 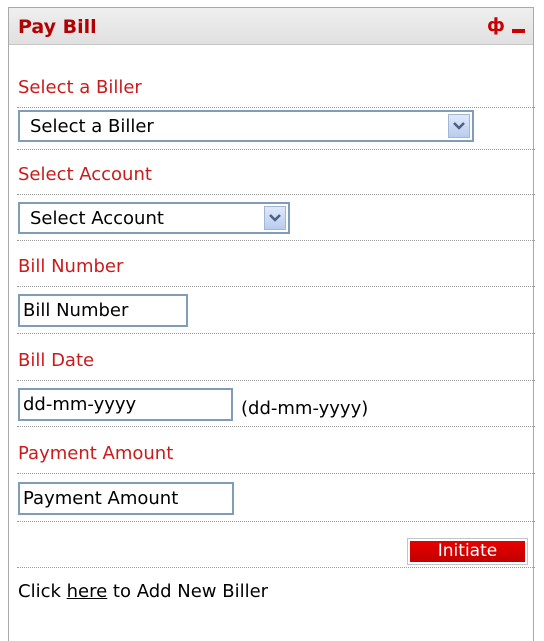 I want to click on account-select-value: Select Account, so click(x=97, y=218).